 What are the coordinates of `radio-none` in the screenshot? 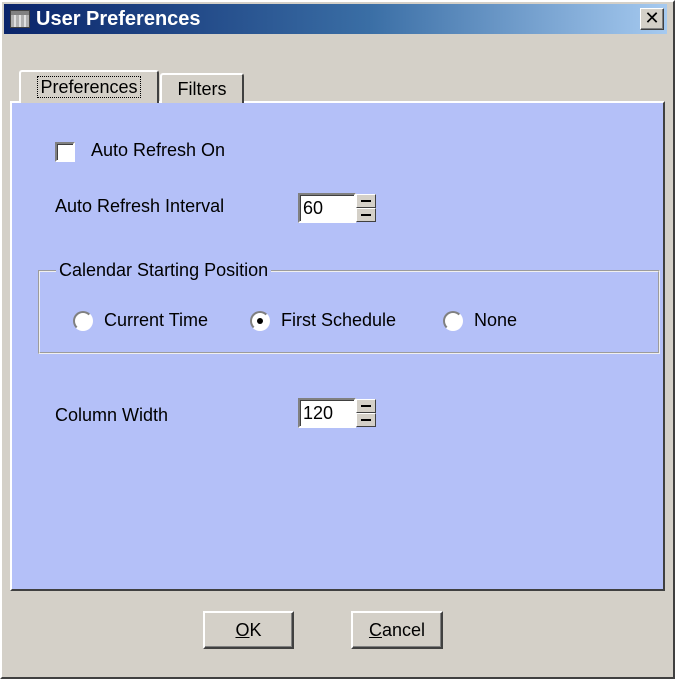 It's located at (453, 321).